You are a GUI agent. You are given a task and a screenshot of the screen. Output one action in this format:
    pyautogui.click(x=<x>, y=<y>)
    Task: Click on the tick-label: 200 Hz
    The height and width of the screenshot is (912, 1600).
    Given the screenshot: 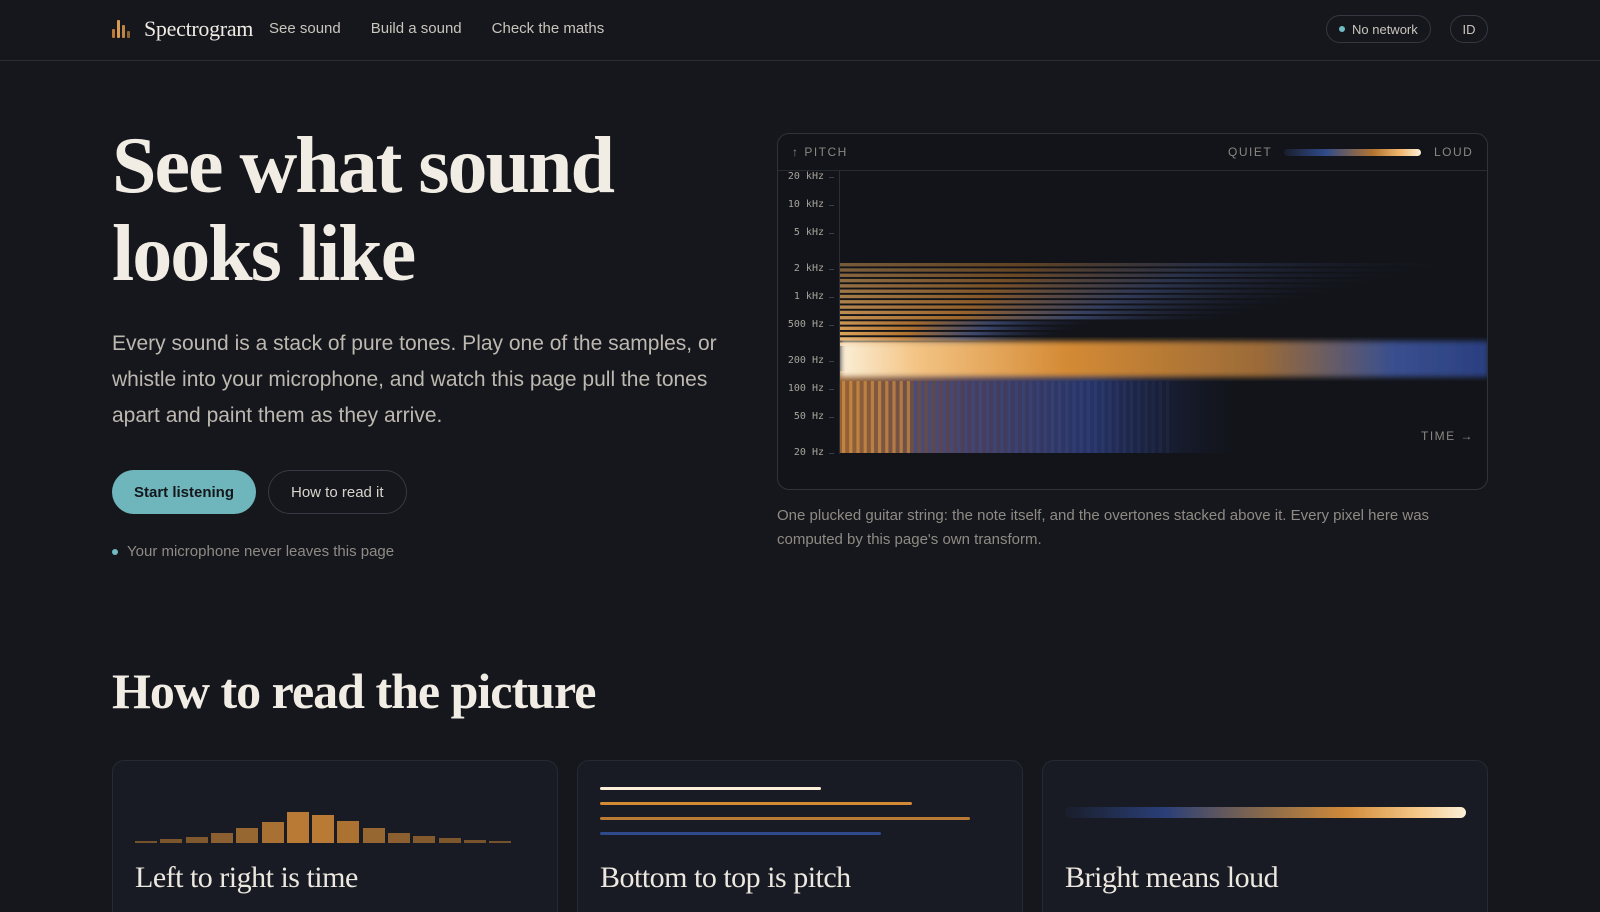 What is the action you would take?
    pyautogui.click(x=807, y=360)
    